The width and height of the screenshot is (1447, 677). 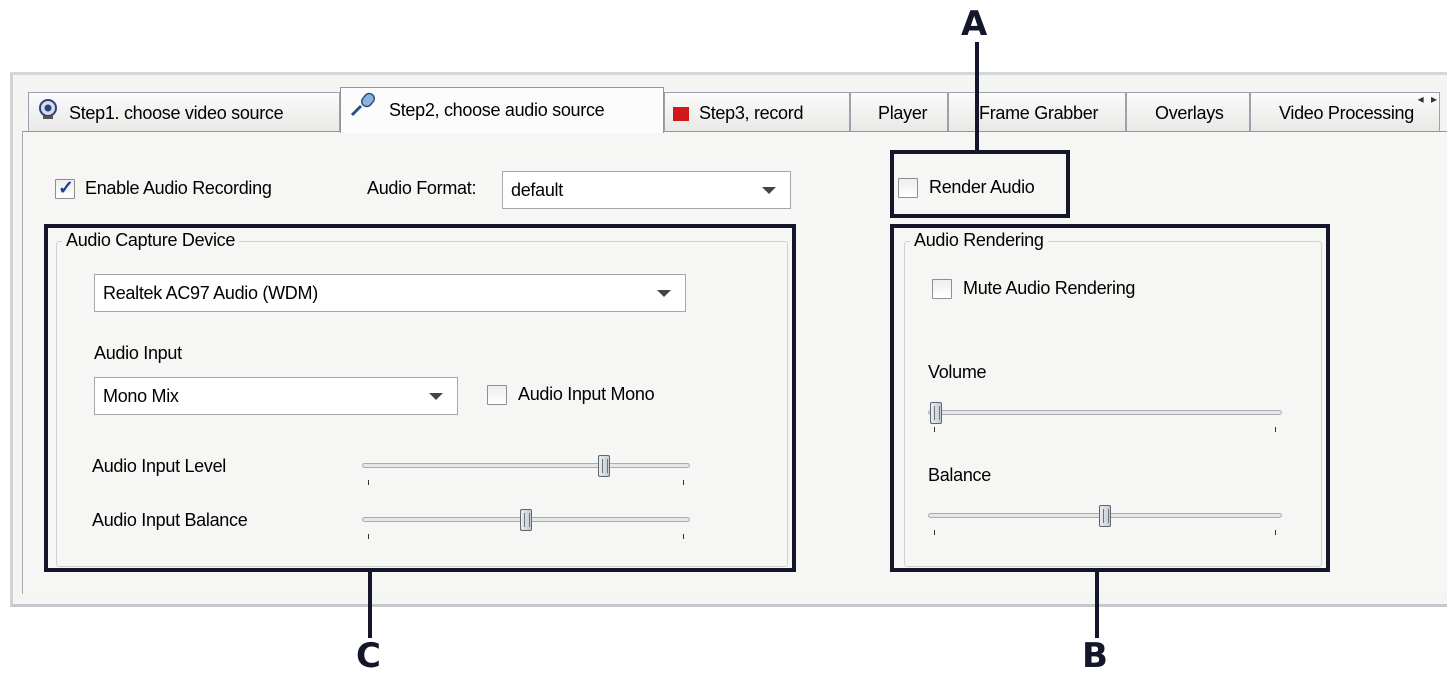 What do you see at coordinates (980, 184) in the screenshot?
I see `annotation-box-a` at bounding box center [980, 184].